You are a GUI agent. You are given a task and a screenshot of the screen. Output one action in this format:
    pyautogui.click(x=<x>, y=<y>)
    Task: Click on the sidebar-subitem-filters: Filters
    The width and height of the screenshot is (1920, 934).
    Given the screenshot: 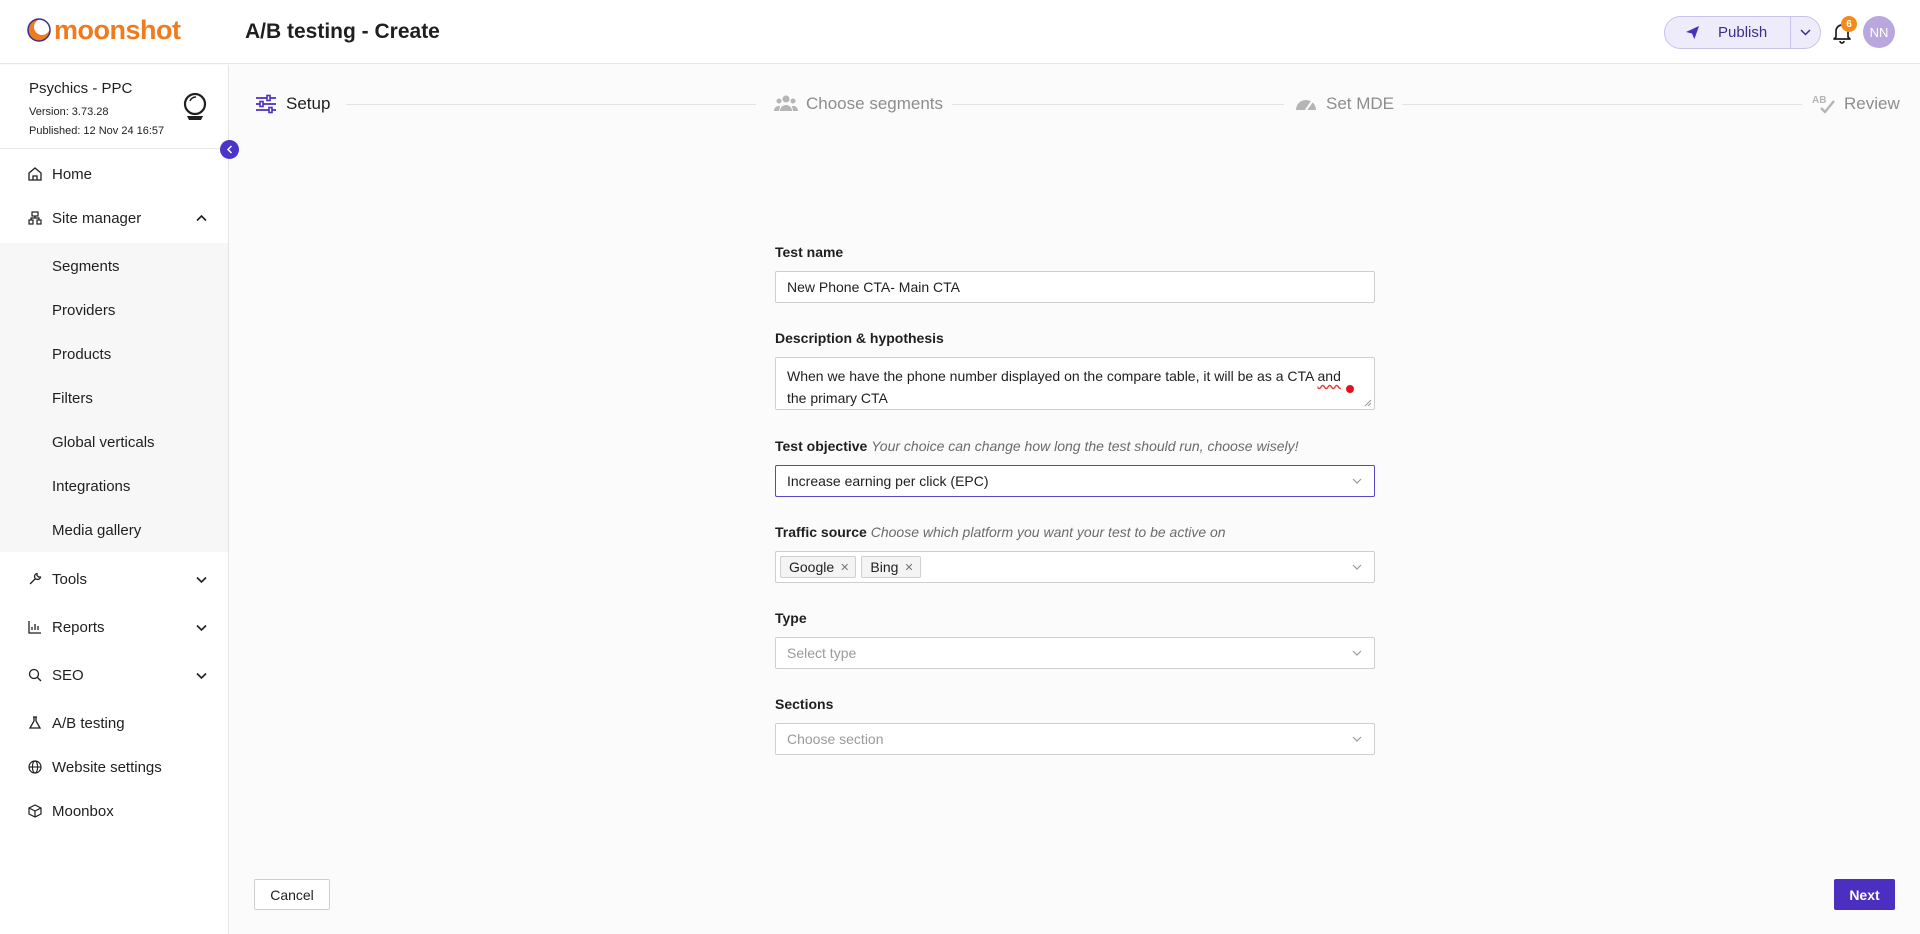 What is the action you would take?
    pyautogui.click(x=72, y=398)
    